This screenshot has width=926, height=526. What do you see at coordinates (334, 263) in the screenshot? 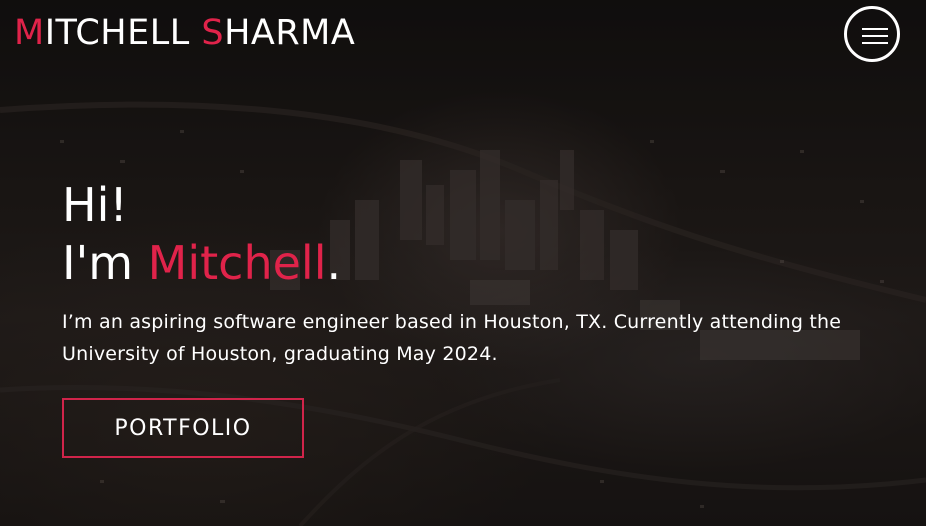
I see `greeting-suffix: .` at bounding box center [334, 263].